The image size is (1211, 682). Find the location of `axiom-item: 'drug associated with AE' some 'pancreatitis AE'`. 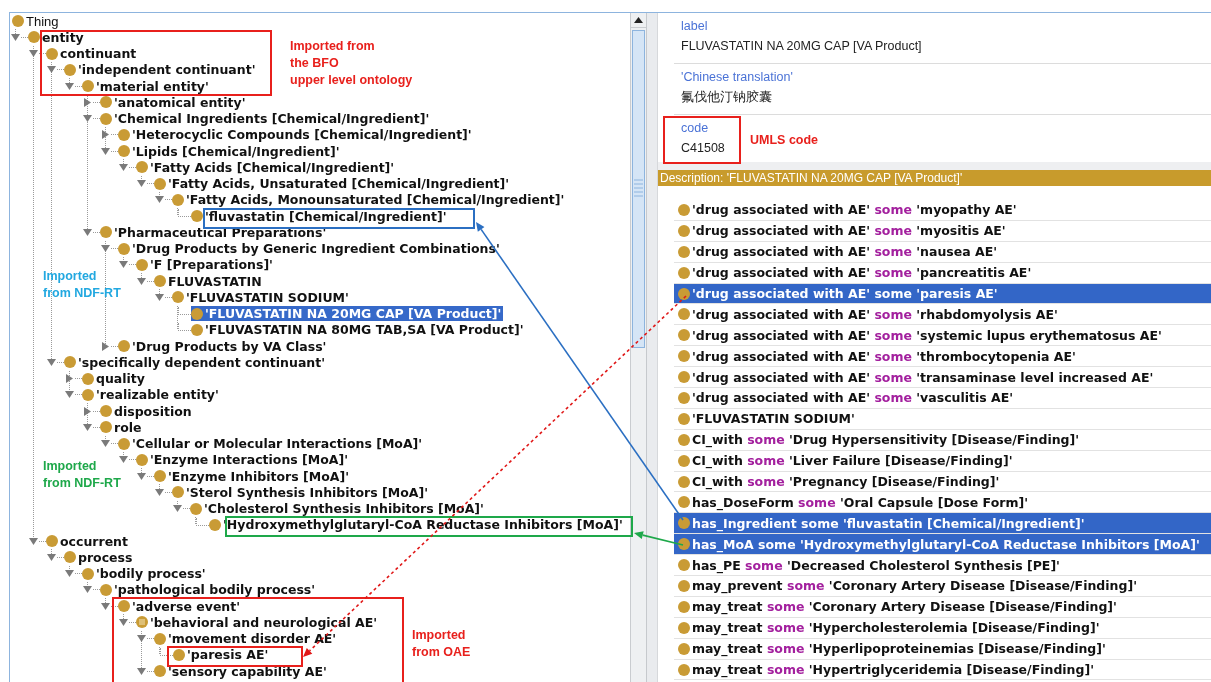

axiom-item: 'drug associated with AE' some 'pancreatitis AE' is located at coordinates (942, 272).